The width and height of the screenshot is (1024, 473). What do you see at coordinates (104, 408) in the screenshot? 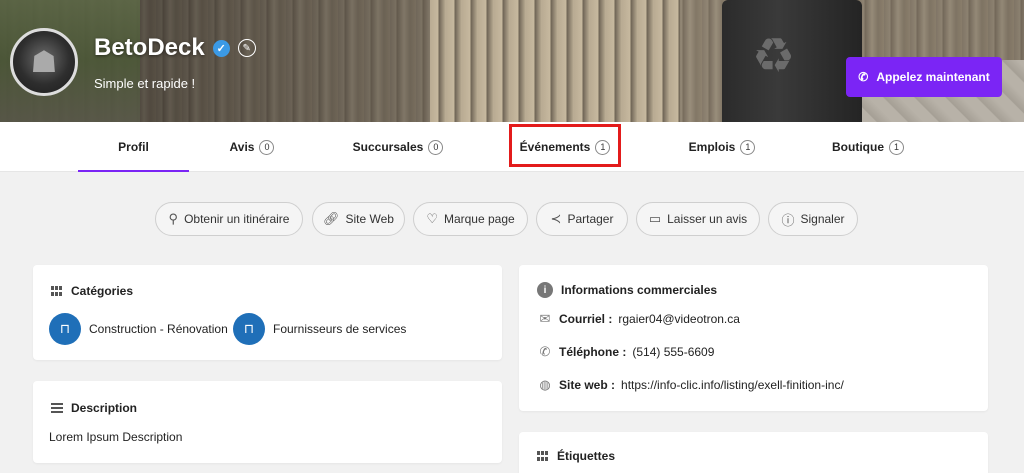
I see `description-title: Description` at bounding box center [104, 408].